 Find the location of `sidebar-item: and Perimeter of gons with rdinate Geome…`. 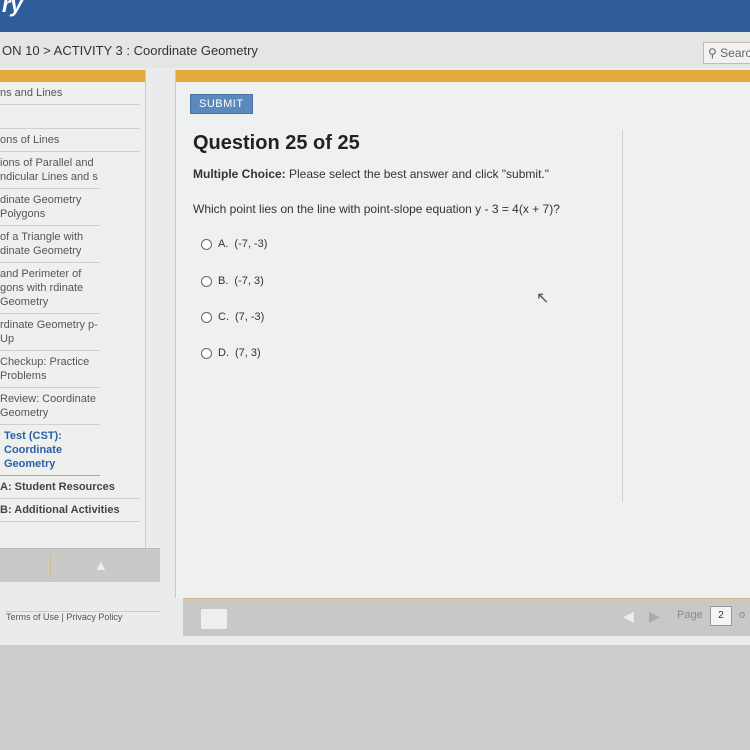

sidebar-item: and Perimeter of gons with rdinate Geome… is located at coordinates (50, 288).